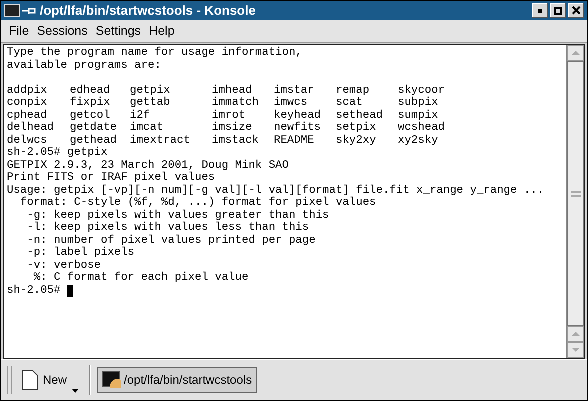 This screenshot has width=588, height=401. What do you see at coordinates (177, 380) in the screenshot?
I see `session-tab: /opt/lfa/bin/startwcstools` at bounding box center [177, 380].